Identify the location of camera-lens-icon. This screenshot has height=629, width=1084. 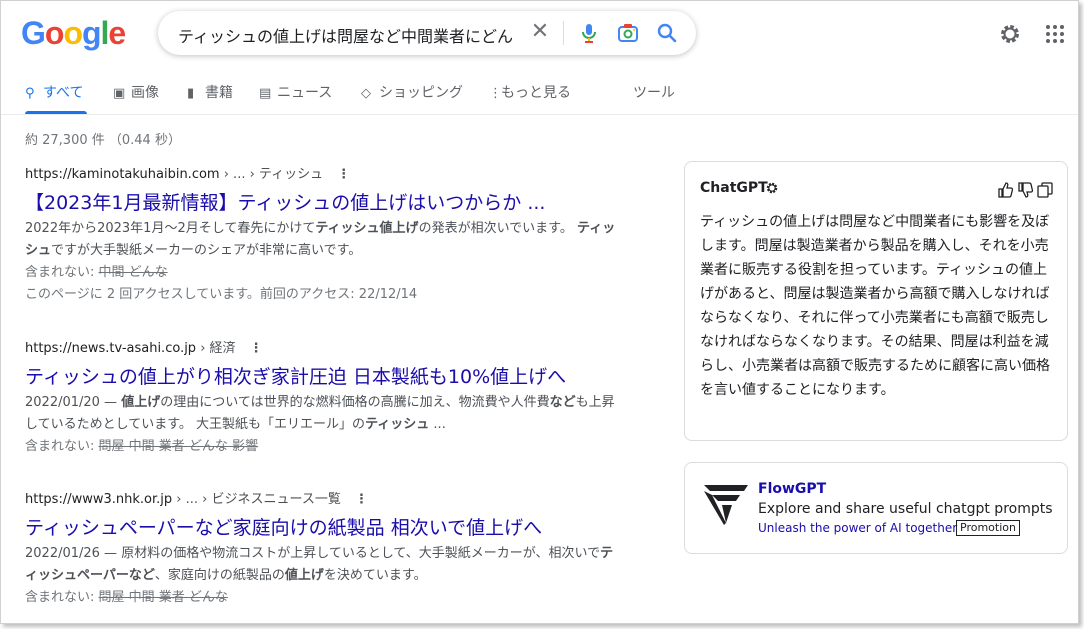
(628, 33).